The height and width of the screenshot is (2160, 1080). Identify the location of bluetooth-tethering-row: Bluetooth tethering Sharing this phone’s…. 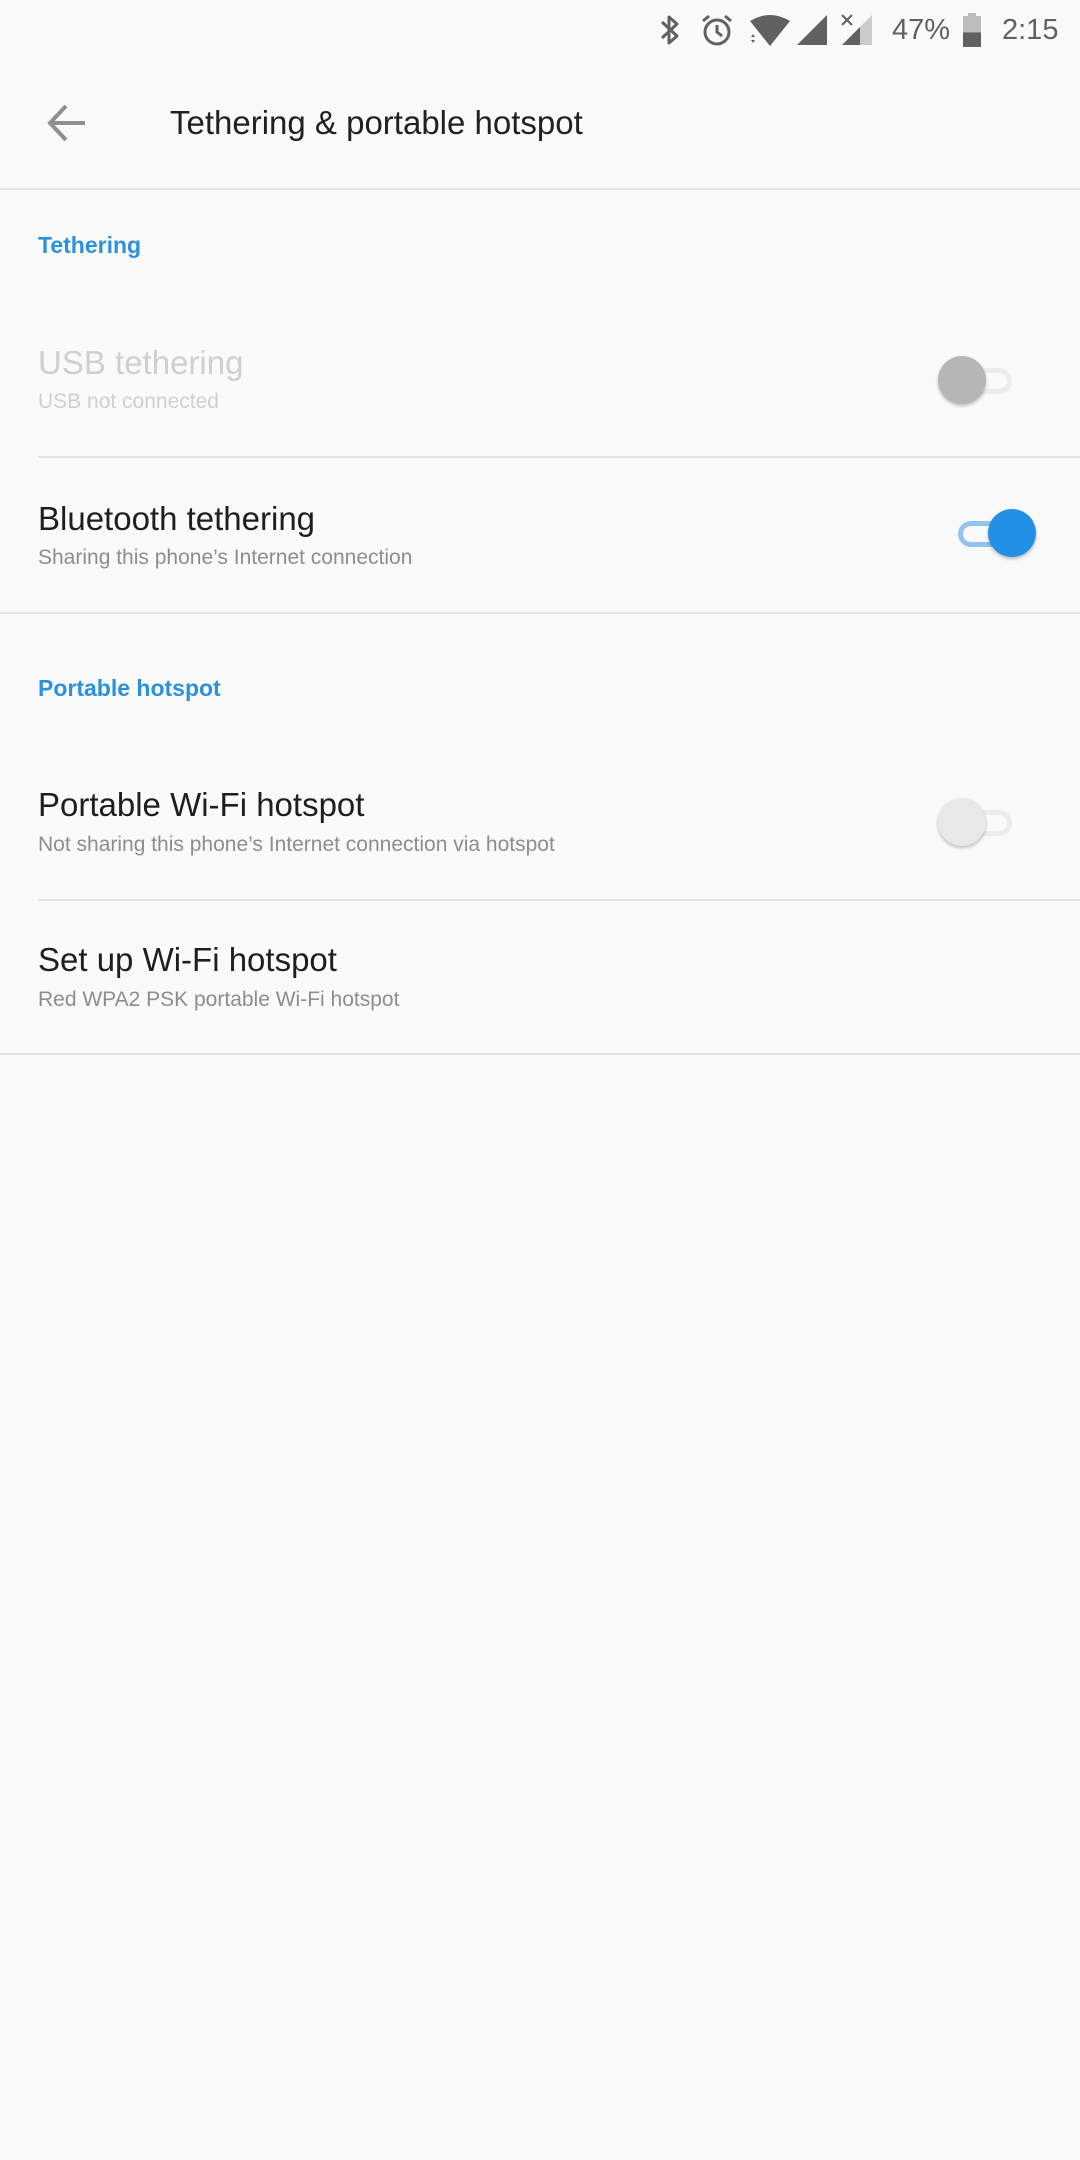
(540, 535).